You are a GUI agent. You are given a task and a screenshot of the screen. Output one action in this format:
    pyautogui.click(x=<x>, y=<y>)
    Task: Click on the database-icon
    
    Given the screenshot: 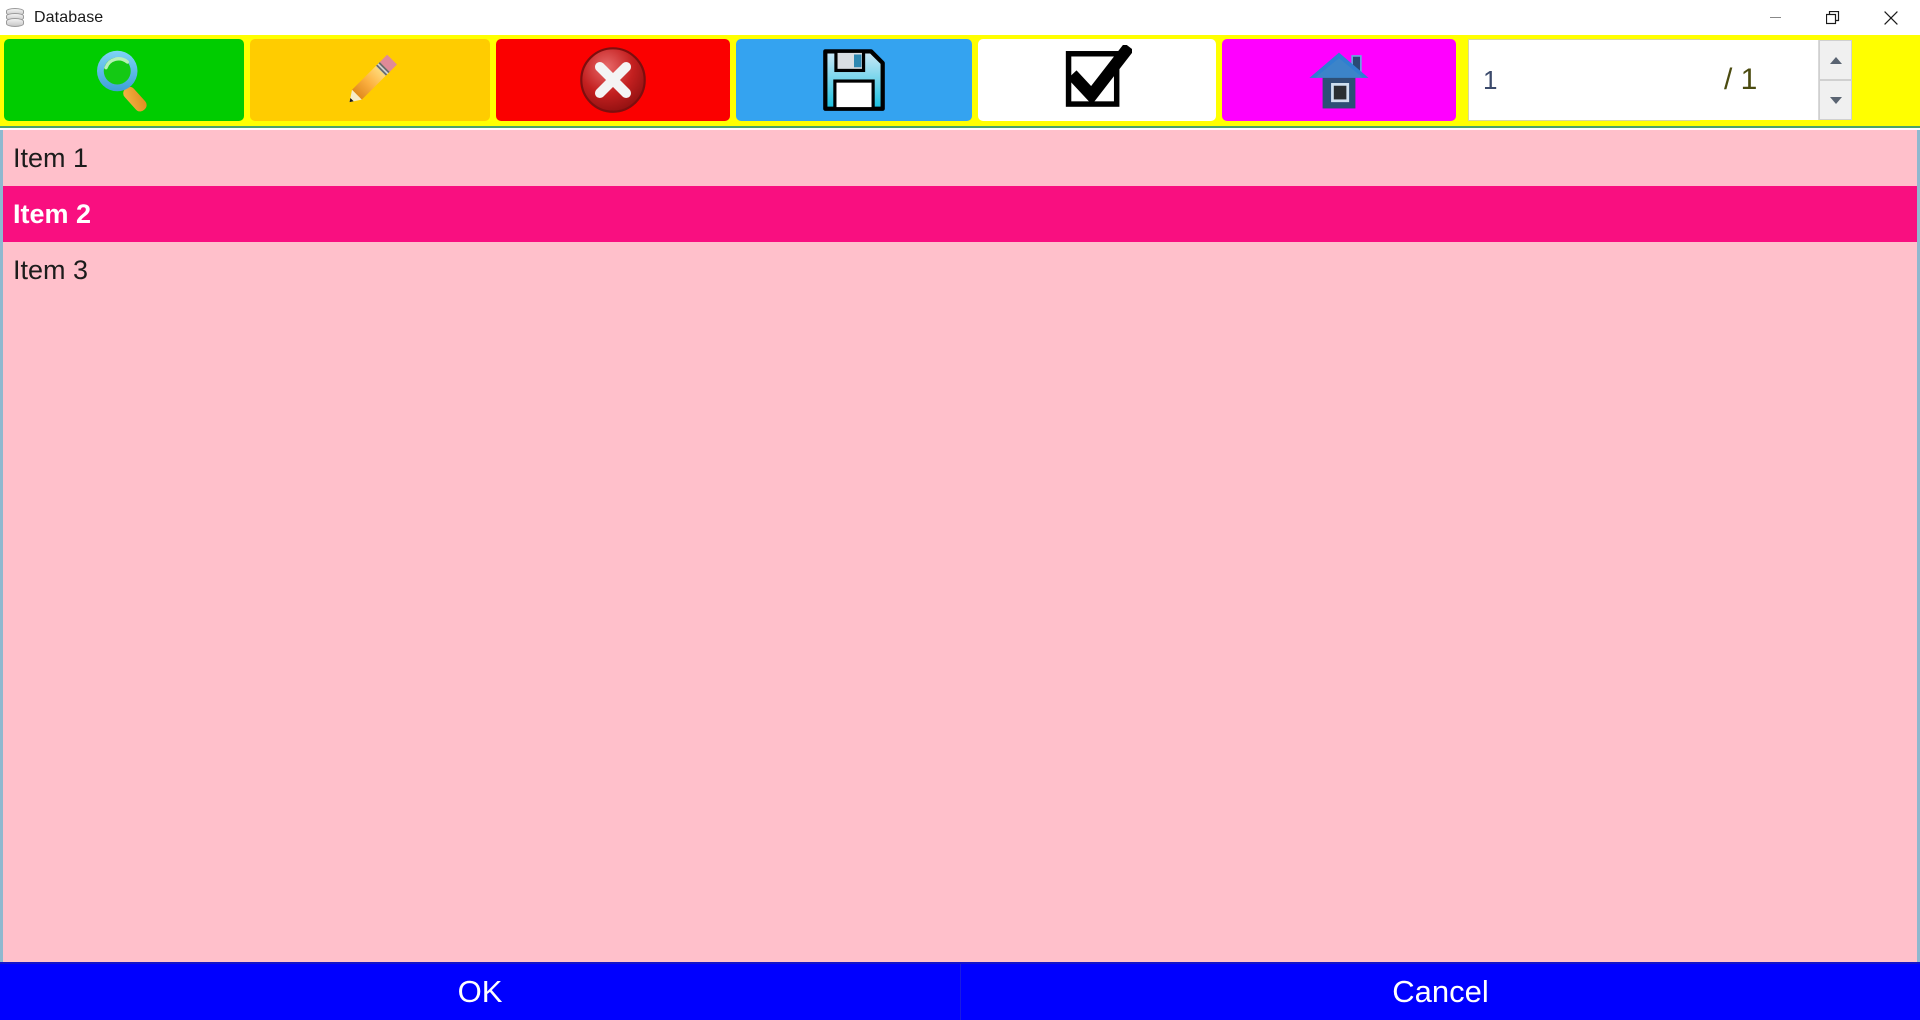 What is the action you would take?
    pyautogui.click(x=15, y=18)
    